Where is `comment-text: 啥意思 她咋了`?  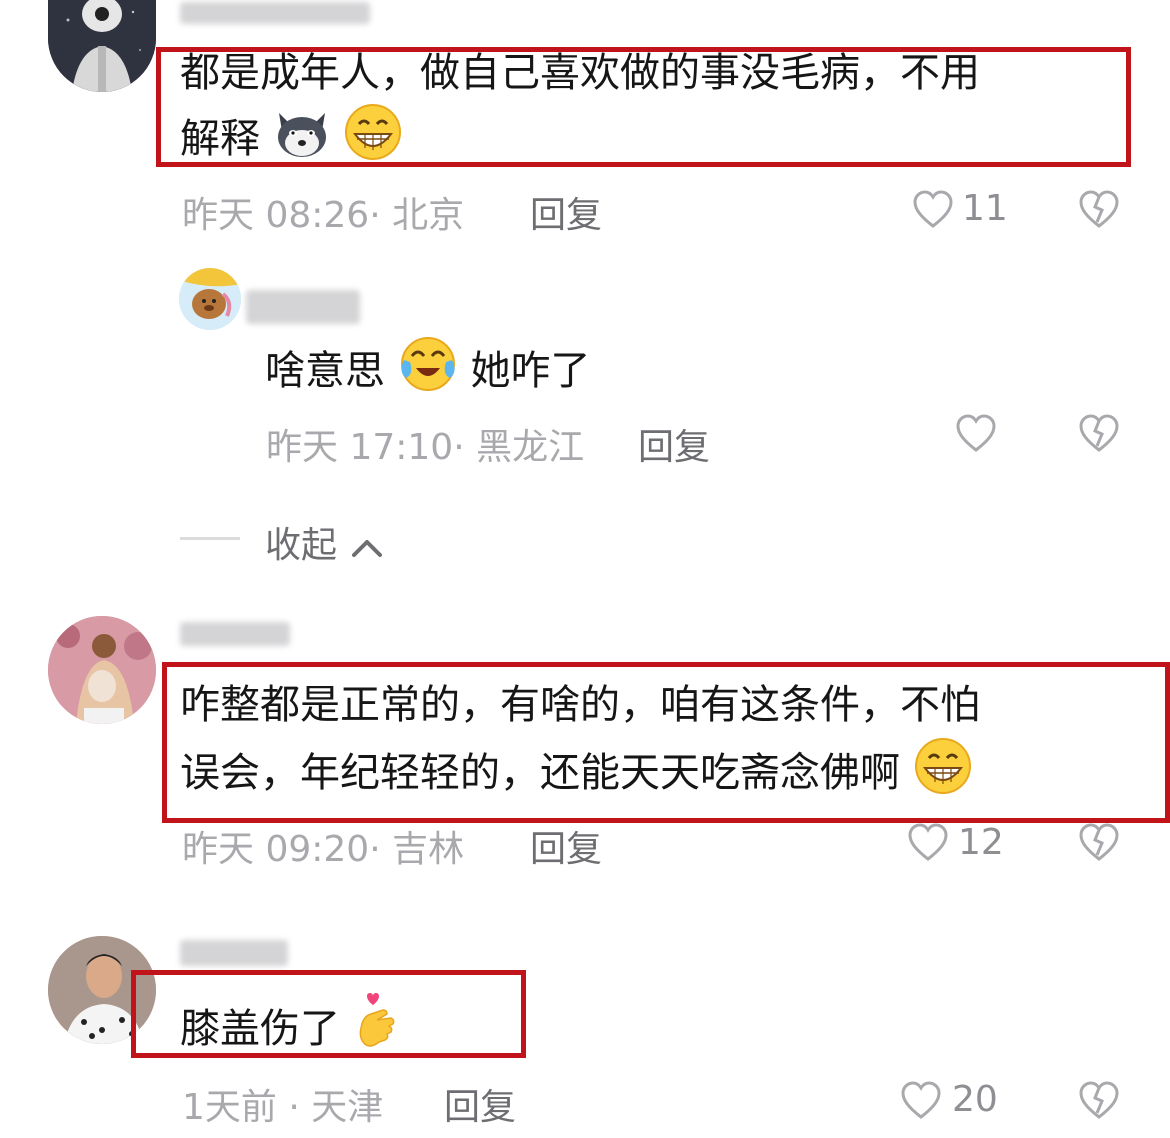 comment-text: 啥意思 她咋了 is located at coordinates (427, 373).